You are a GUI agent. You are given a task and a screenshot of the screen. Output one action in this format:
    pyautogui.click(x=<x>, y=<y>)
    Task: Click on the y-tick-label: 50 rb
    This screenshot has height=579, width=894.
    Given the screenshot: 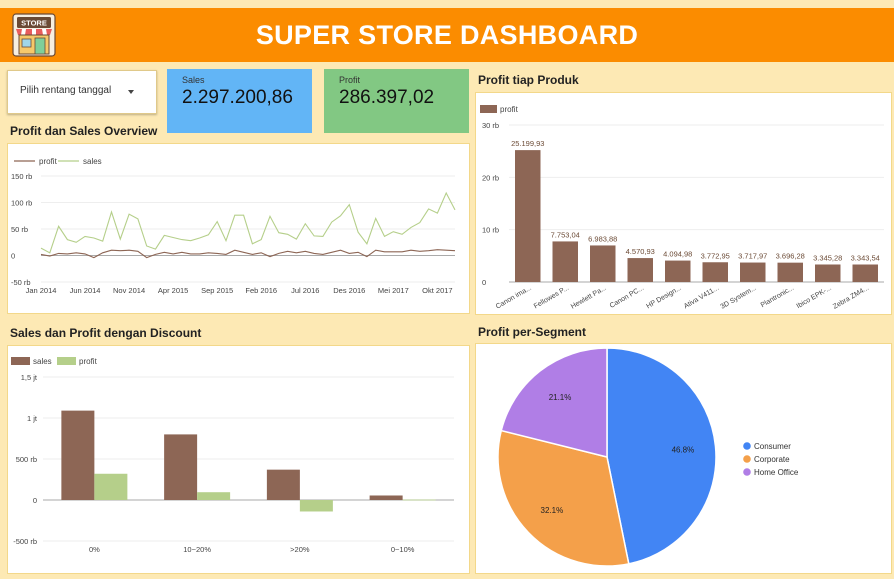 What is the action you would take?
    pyautogui.click(x=19, y=229)
    